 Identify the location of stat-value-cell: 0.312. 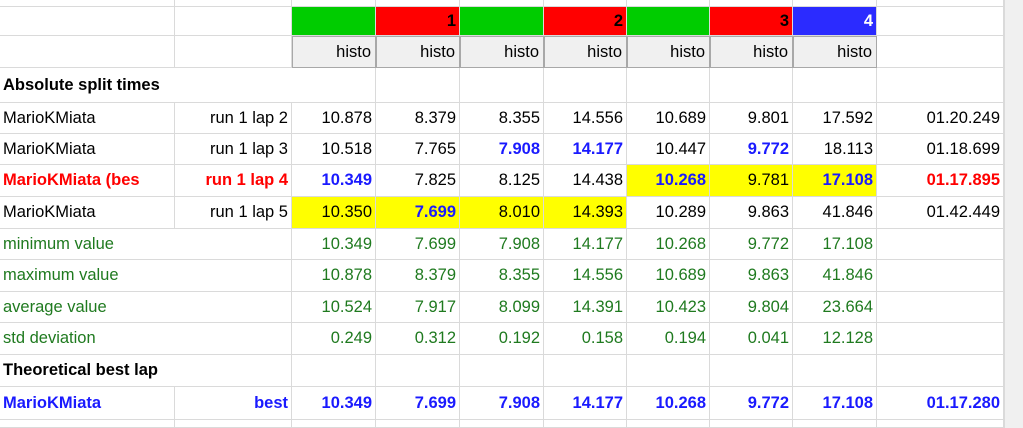
(418, 339).